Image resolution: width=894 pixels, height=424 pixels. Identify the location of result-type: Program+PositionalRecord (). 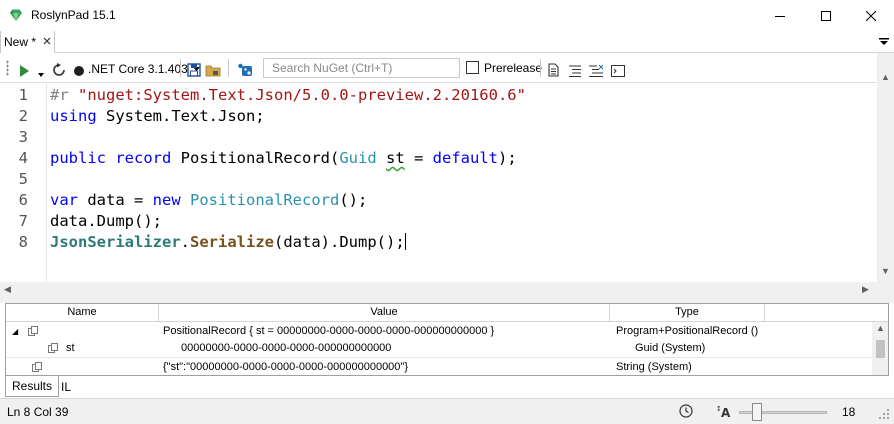
(687, 331).